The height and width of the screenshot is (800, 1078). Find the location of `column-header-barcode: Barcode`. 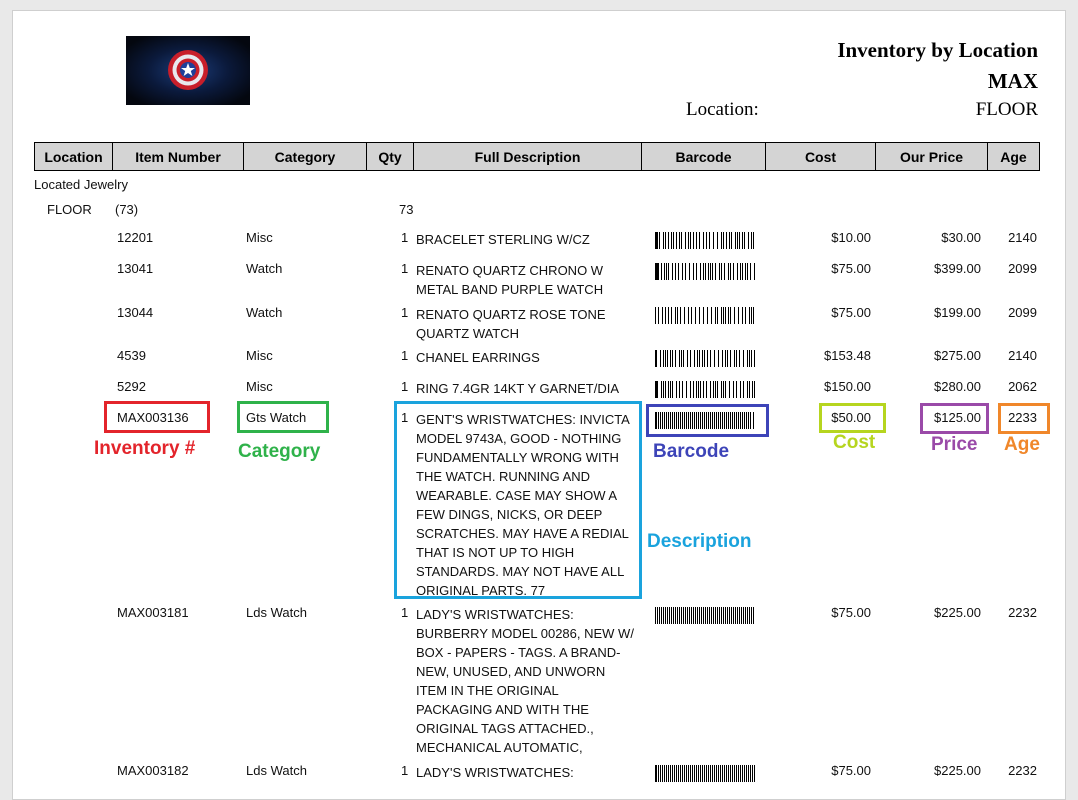

column-header-barcode: Barcode is located at coordinates (704, 156).